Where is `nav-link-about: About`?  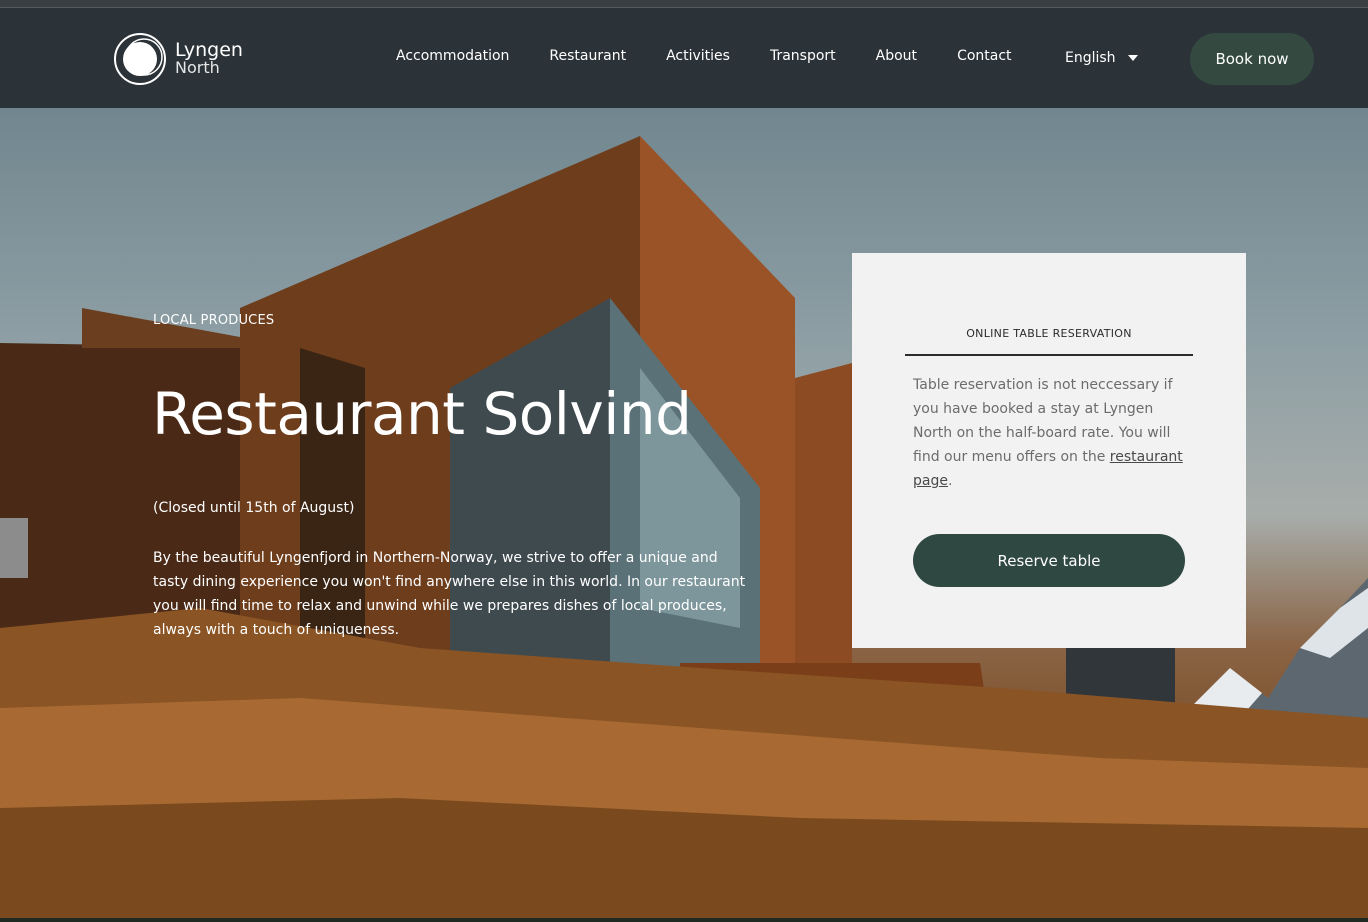
nav-link-about: About is located at coordinates (896, 58).